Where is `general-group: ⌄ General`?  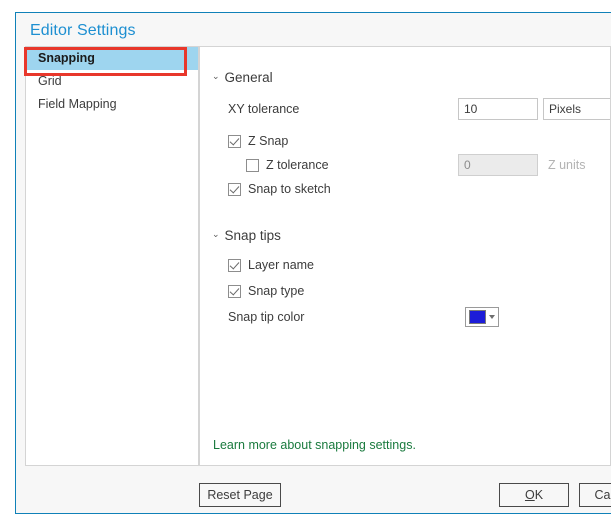
general-group: ⌄ General is located at coordinates (405, 77).